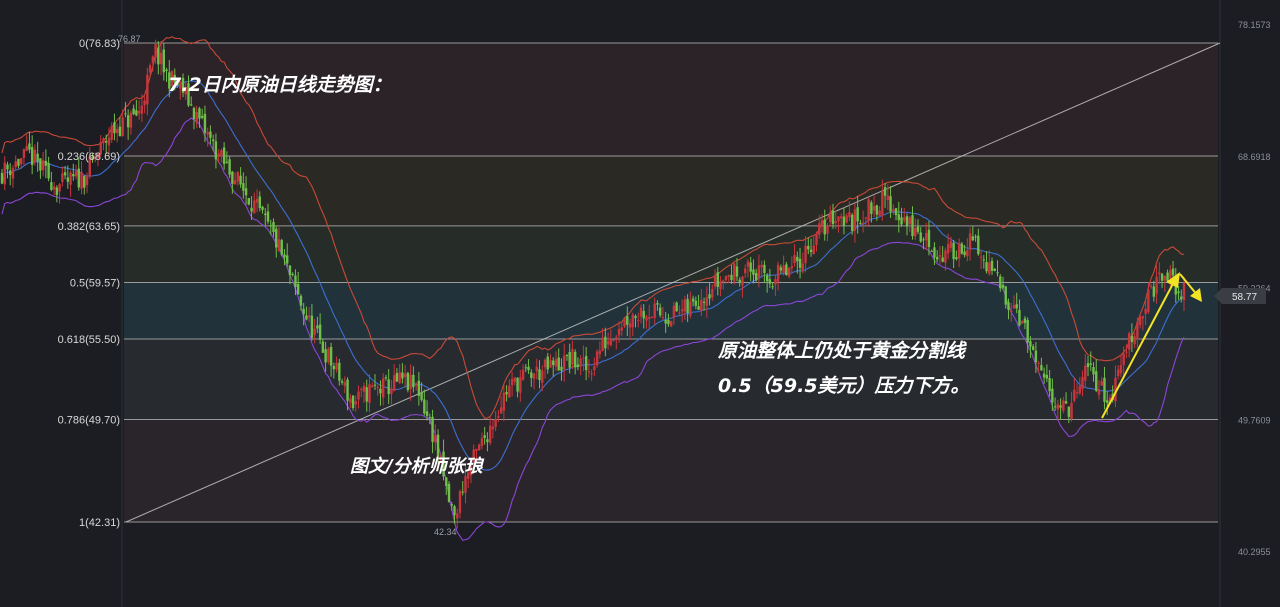 The height and width of the screenshot is (607, 1280). What do you see at coordinates (99, 44) in the screenshot?
I see `fib-level-label: 0(76.83)` at bounding box center [99, 44].